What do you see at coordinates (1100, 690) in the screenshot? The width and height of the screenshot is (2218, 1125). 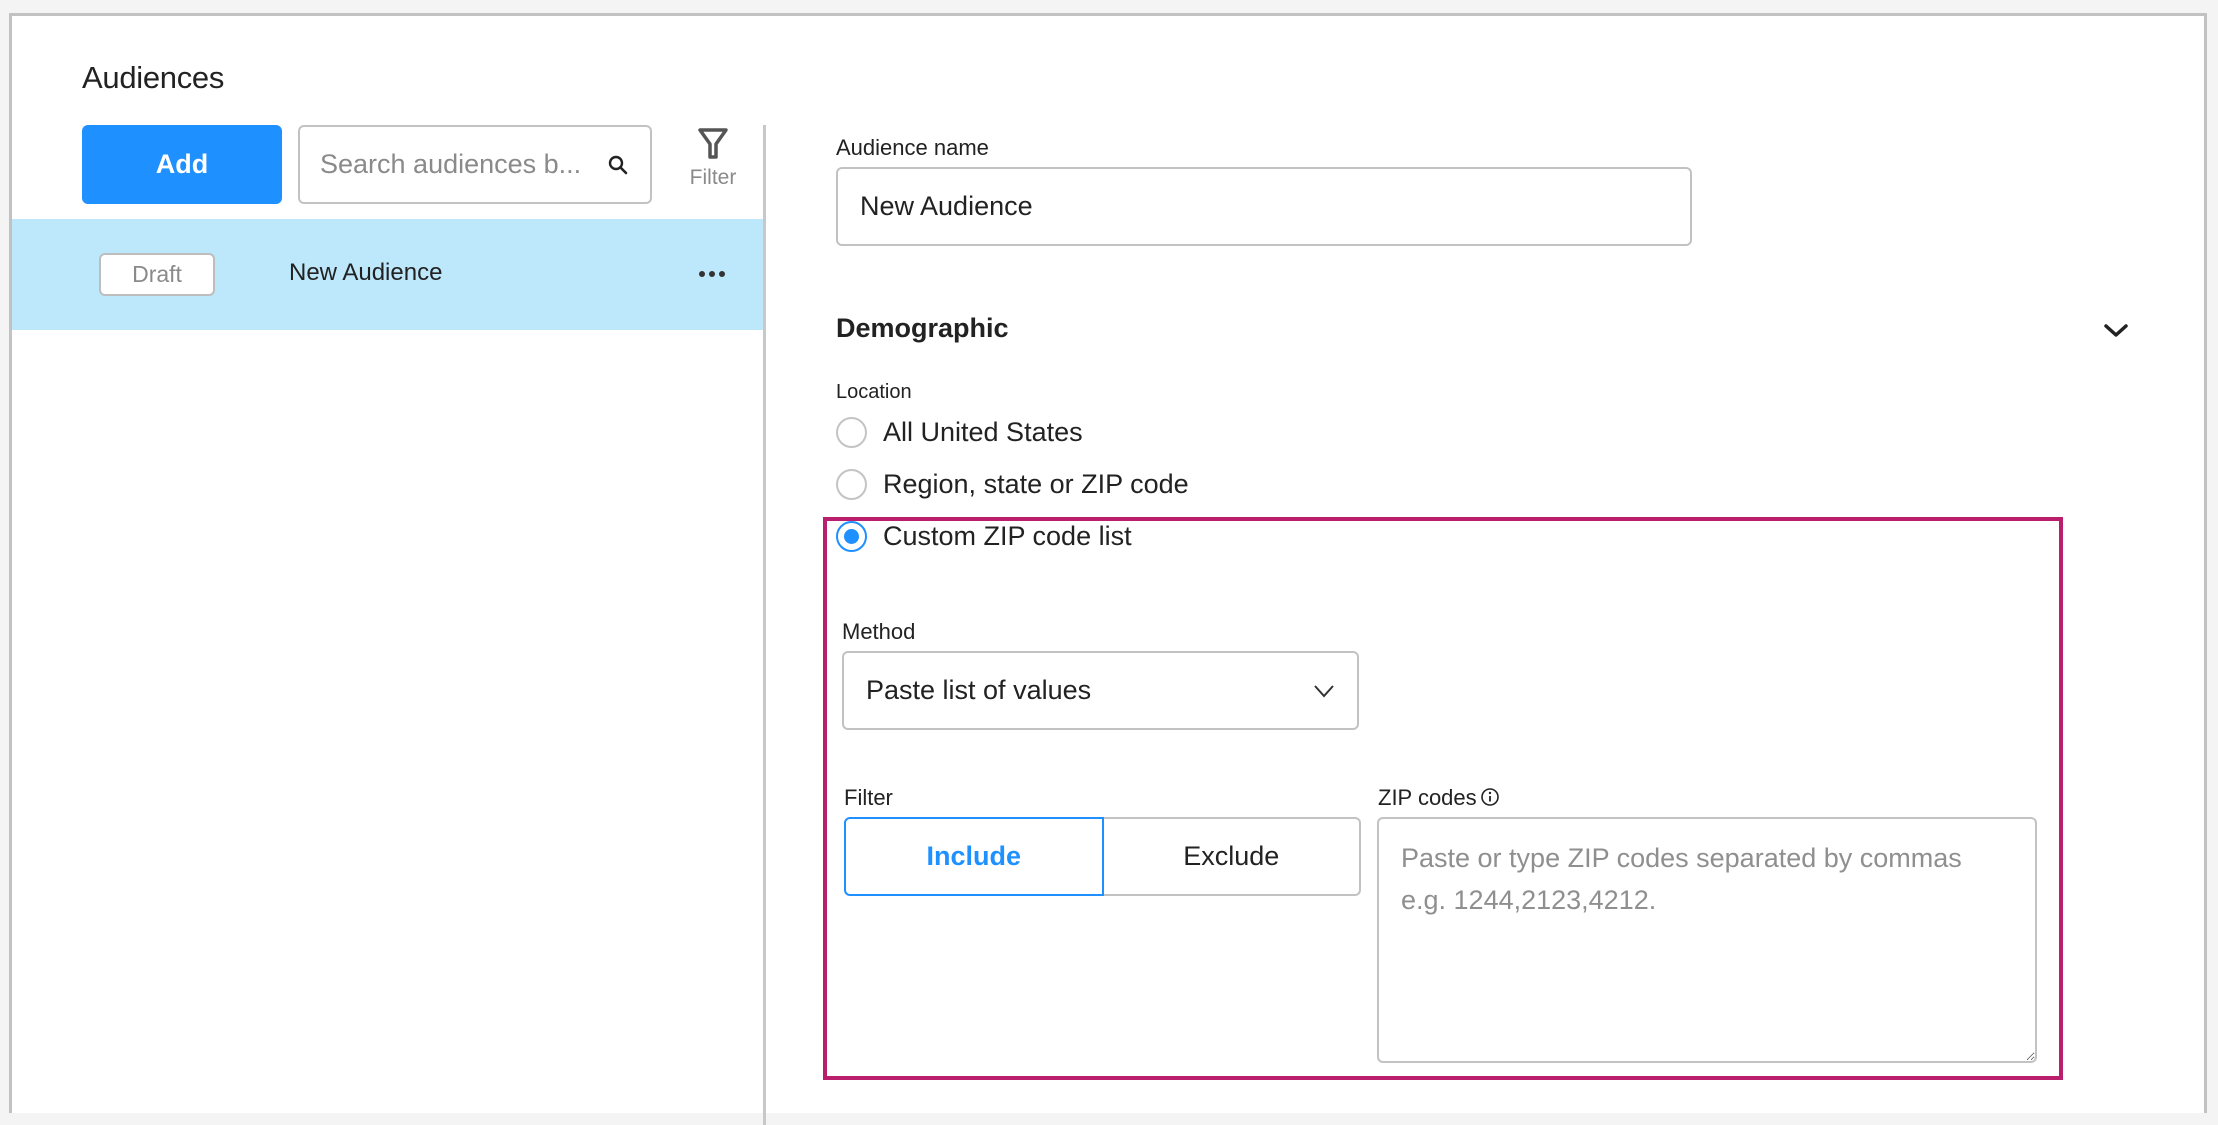 I see `method-select: Paste list of values` at bounding box center [1100, 690].